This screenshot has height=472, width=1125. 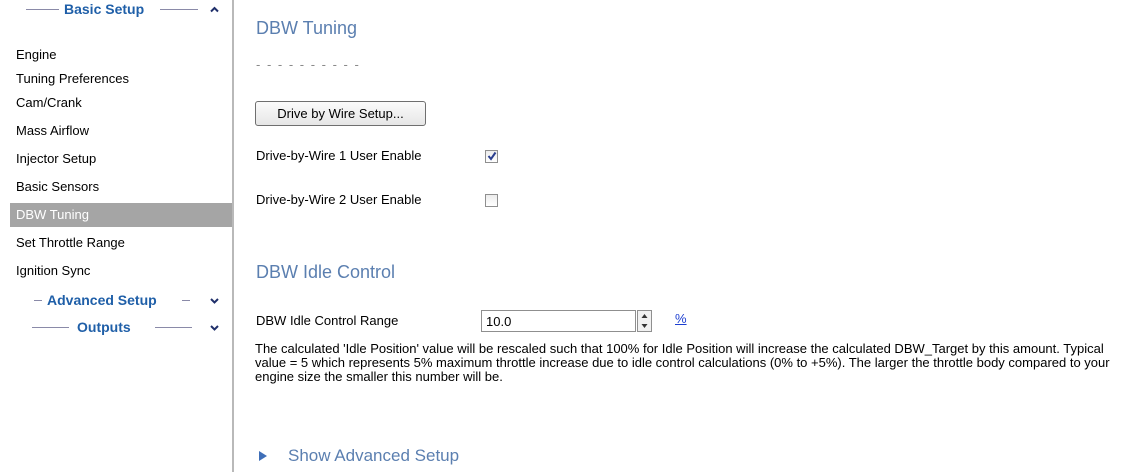 What do you see at coordinates (558, 321) in the screenshot?
I see `idle-control-range-input` at bounding box center [558, 321].